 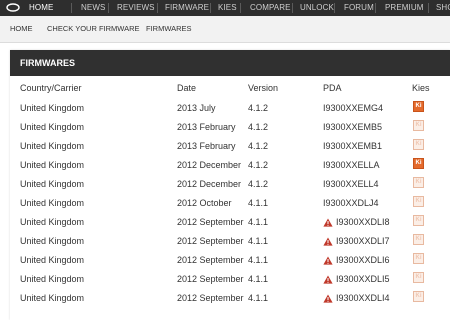 What do you see at coordinates (352, 127) in the screenshot?
I see `pda-link: I9300XXEMB5` at bounding box center [352, 127].